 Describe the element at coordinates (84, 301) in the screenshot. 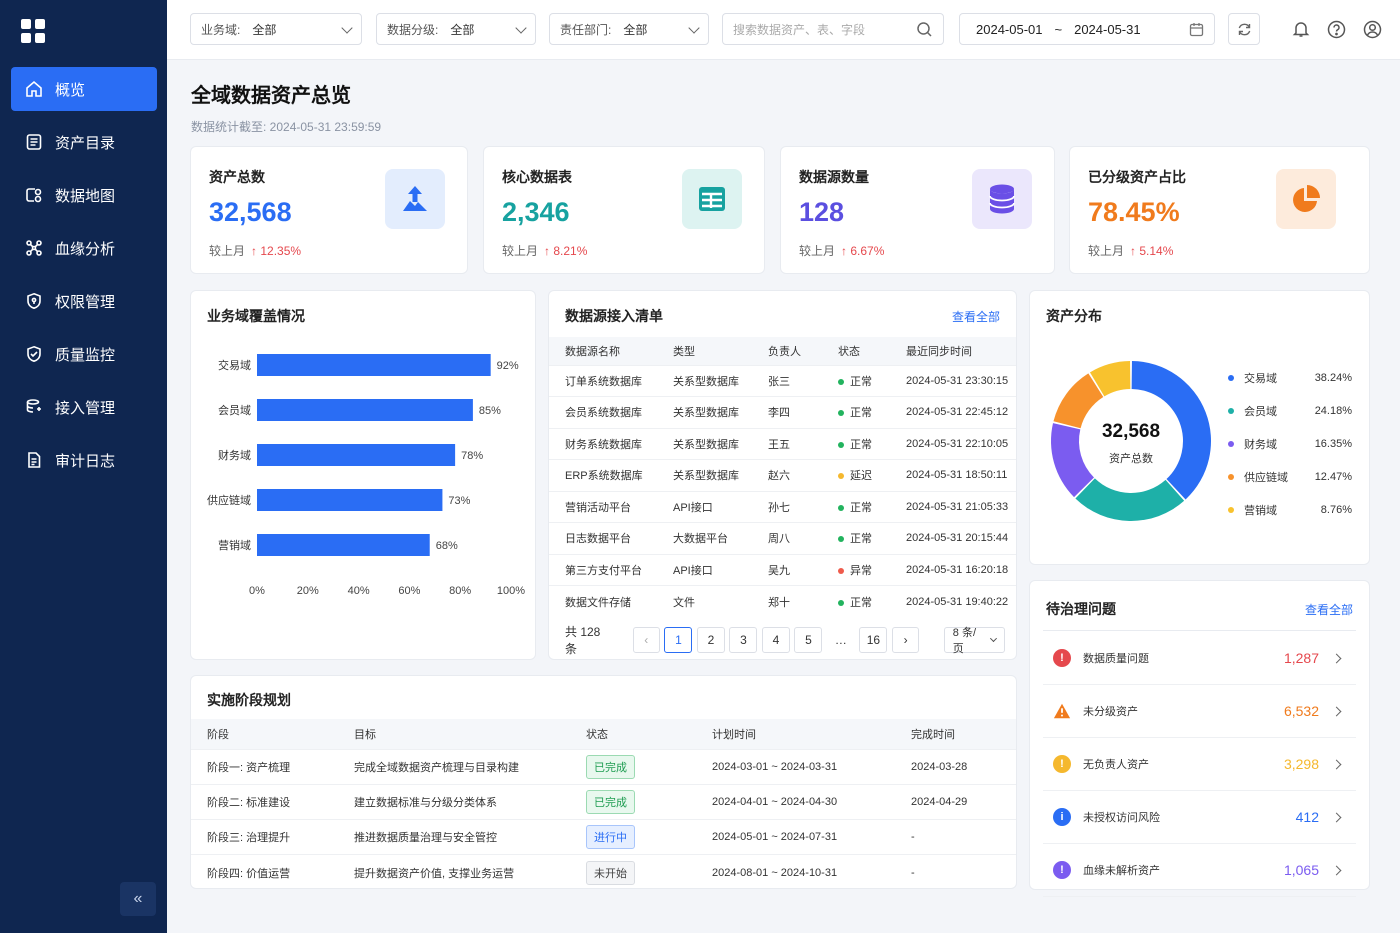

I see `sidebar-item-permission: 权限管理` at that location.